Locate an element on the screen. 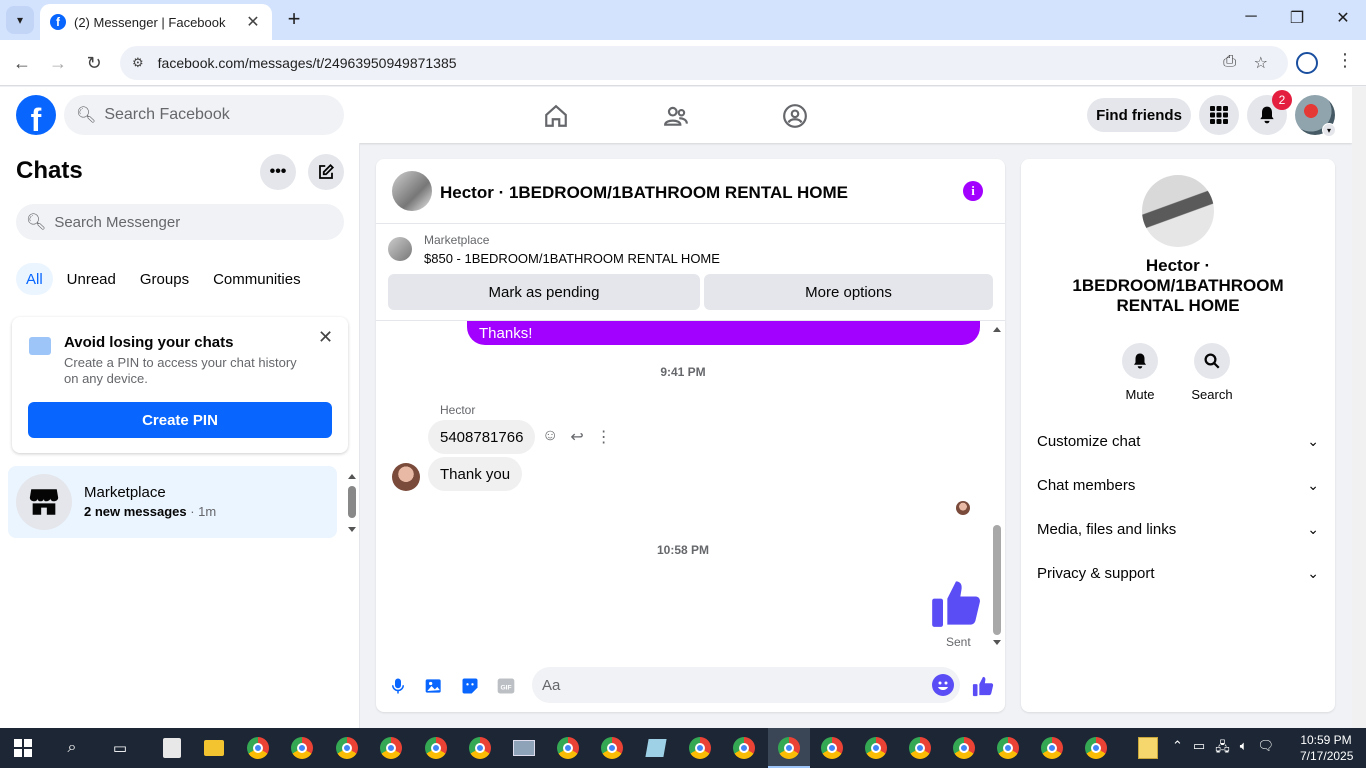 This screenshot has width=1366, height=768. file-explorer-icon is located at coordinates (214, 748).